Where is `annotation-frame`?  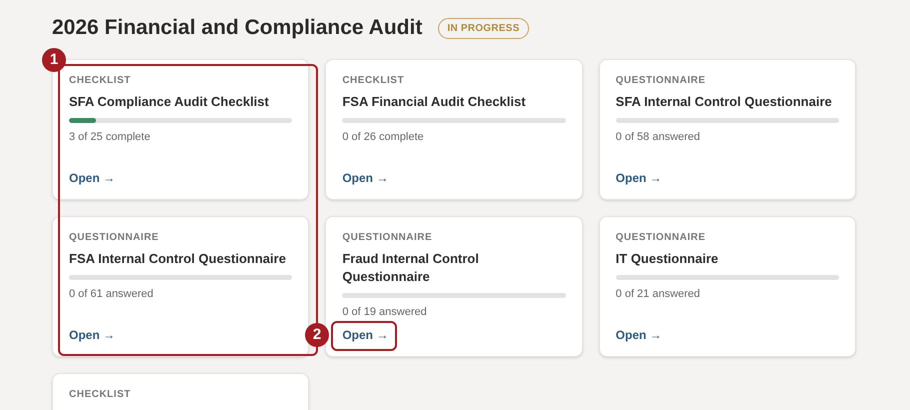 annotation-frame is located at coordinates (364, 336).